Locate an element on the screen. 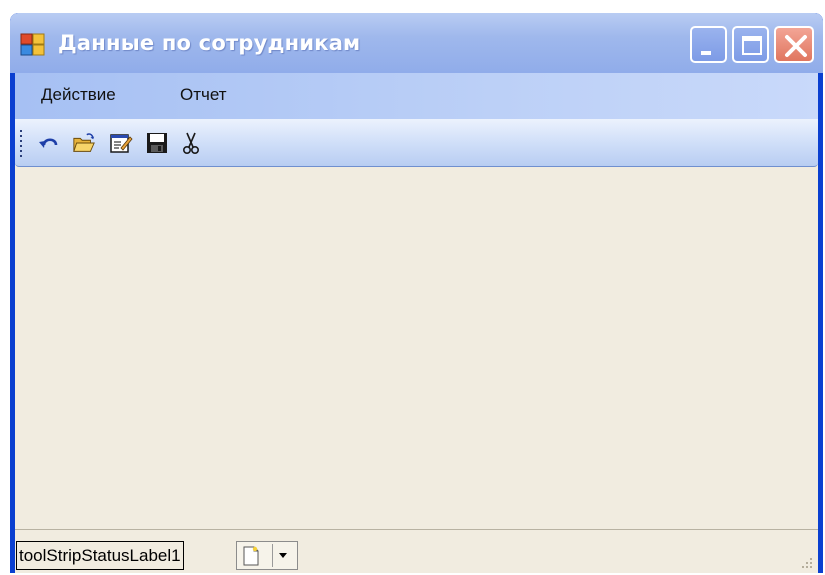 The image size is (825, 575). chevron-down-icon is located at coordinates (283, 555).